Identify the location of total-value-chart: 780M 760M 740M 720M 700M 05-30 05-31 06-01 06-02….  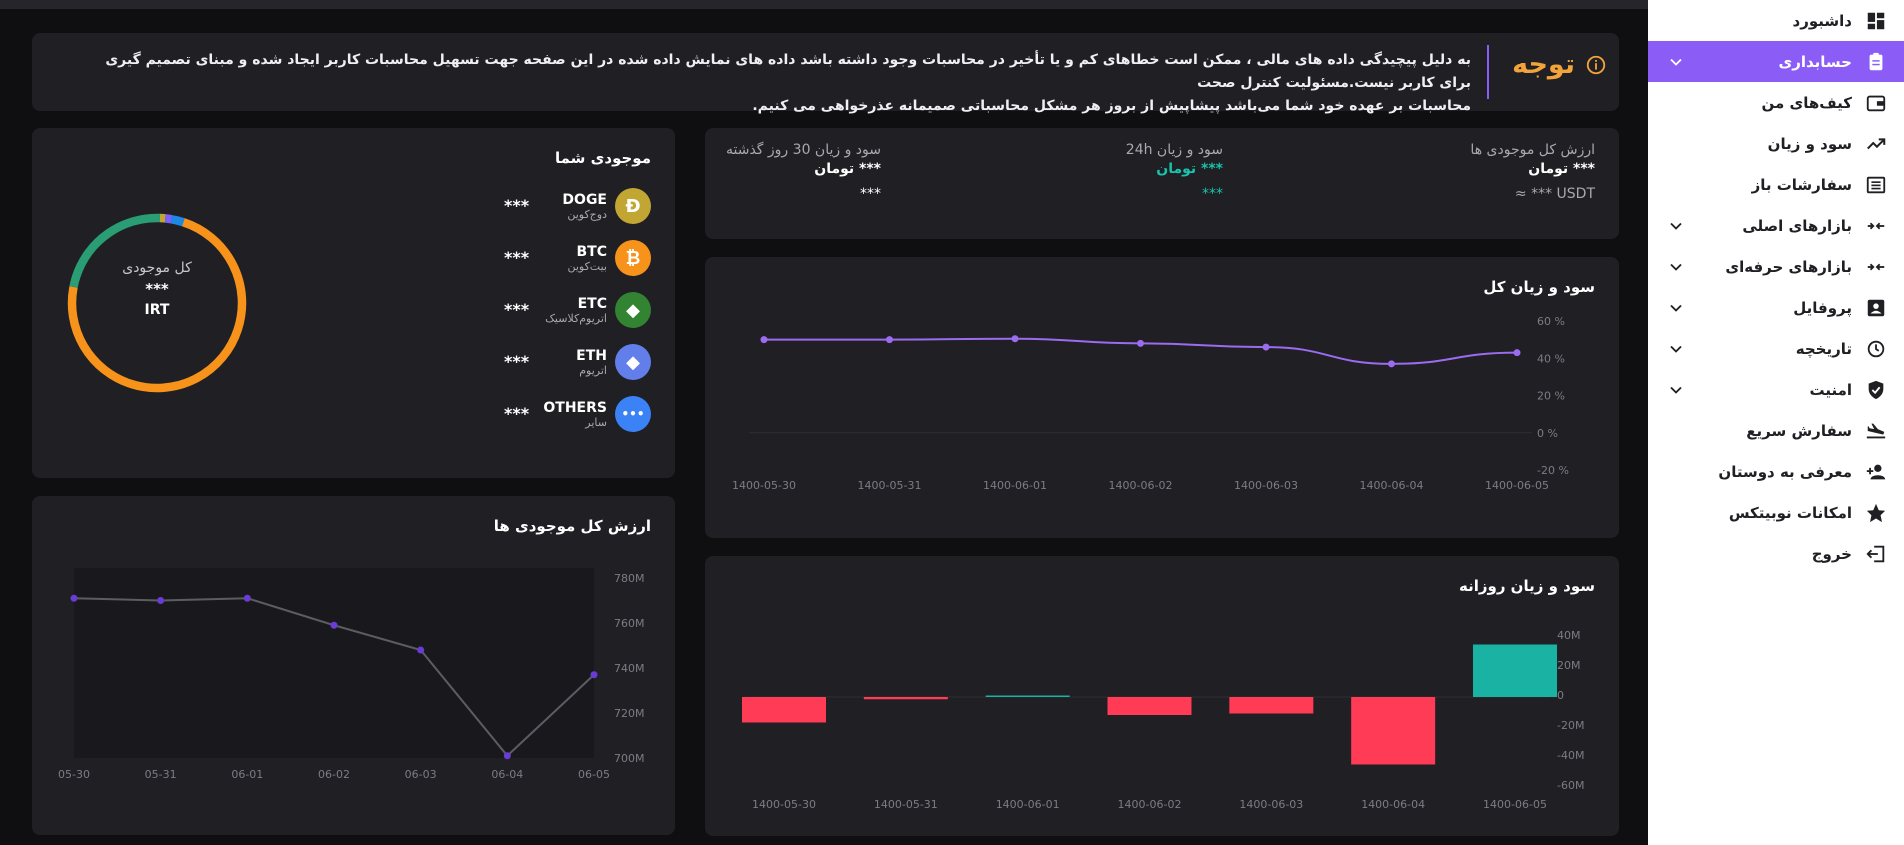
(351, 674).